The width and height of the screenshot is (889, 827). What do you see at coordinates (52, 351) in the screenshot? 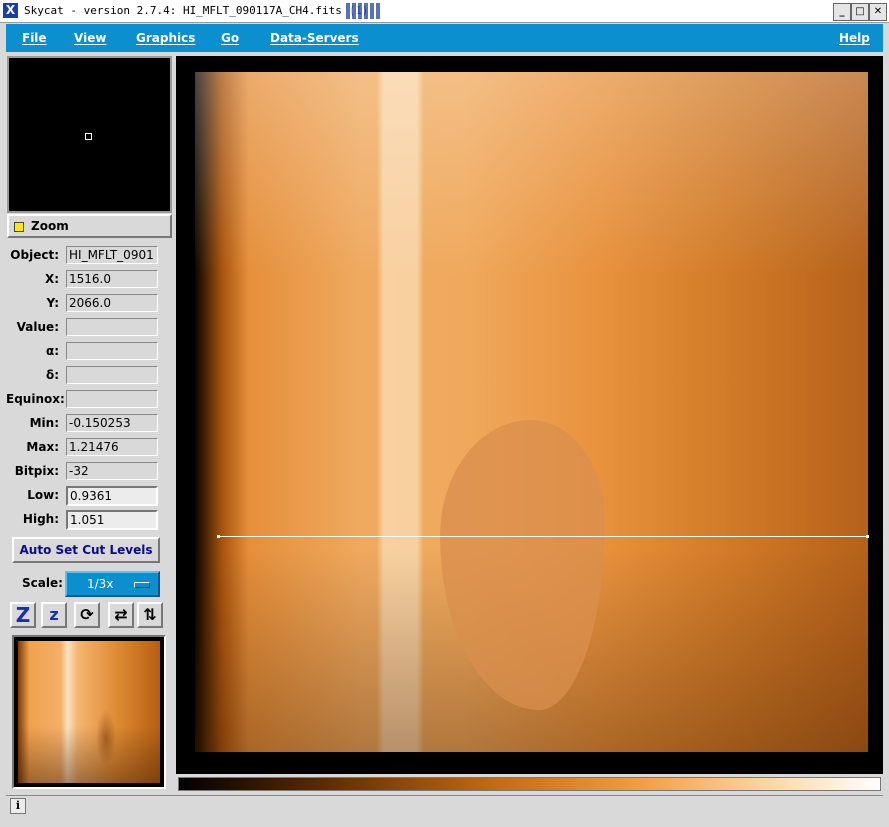
I see `alpha-label: α:` at bounding box center [52, 351].